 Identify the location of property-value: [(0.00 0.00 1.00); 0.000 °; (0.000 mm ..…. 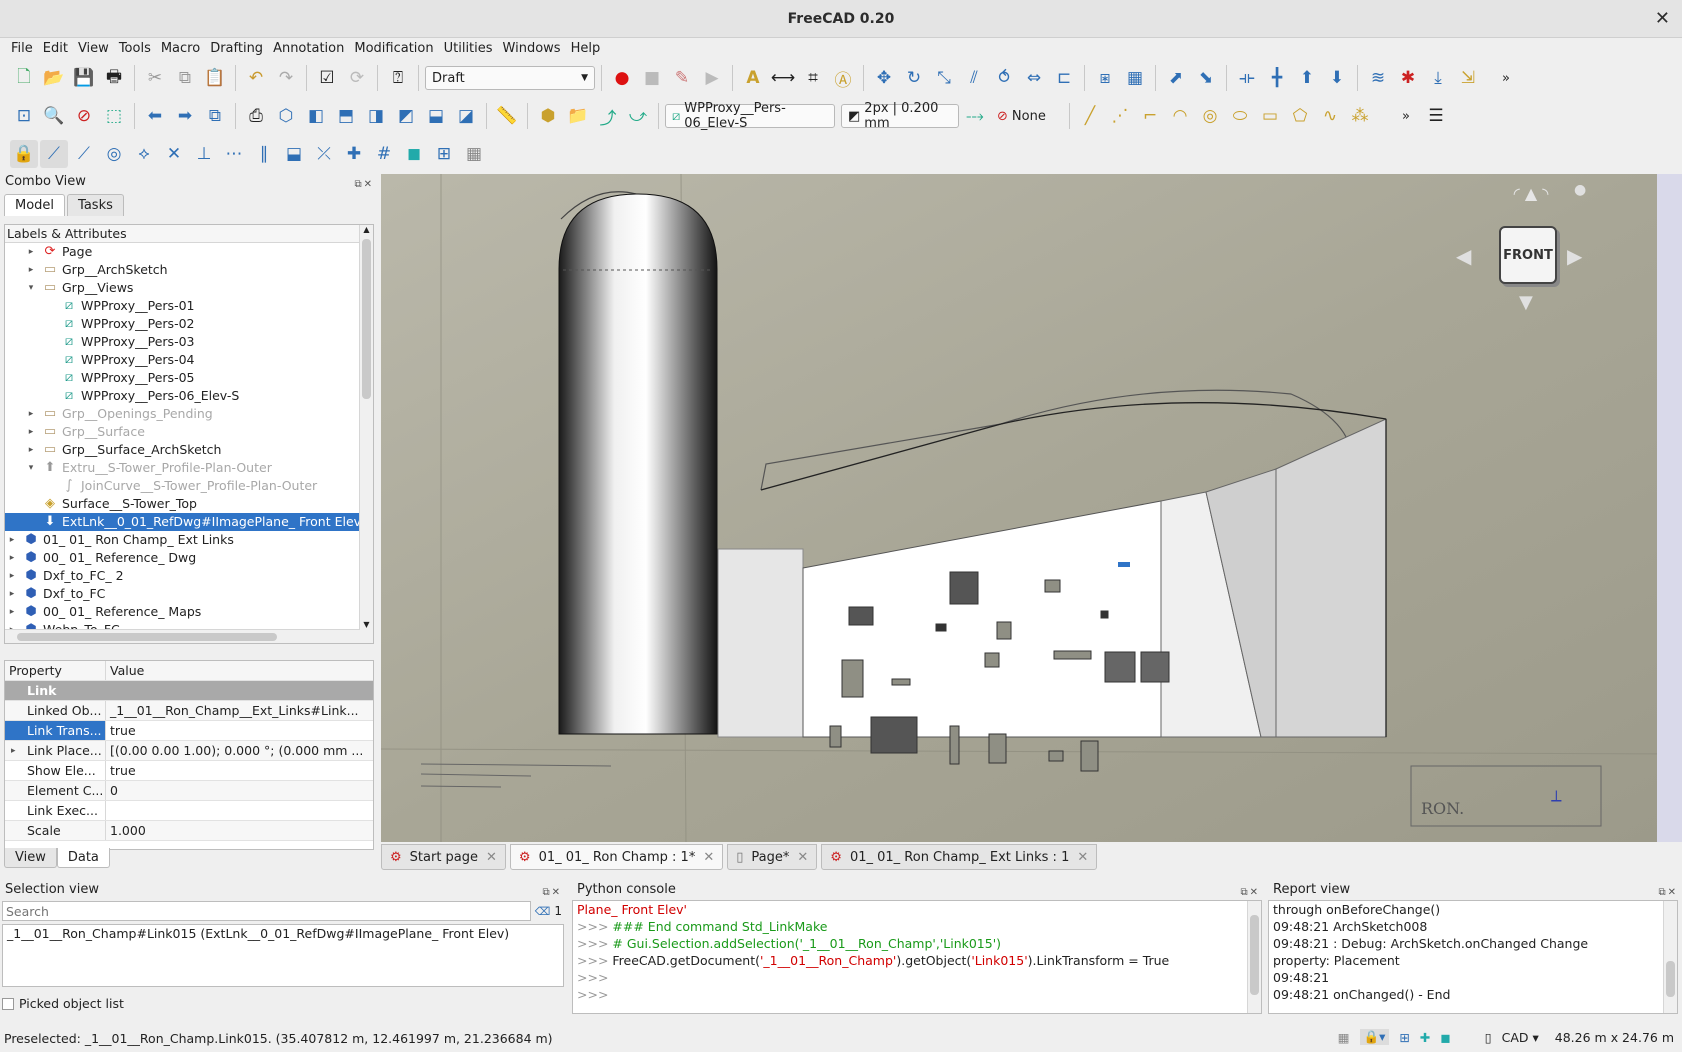
(239, 750).